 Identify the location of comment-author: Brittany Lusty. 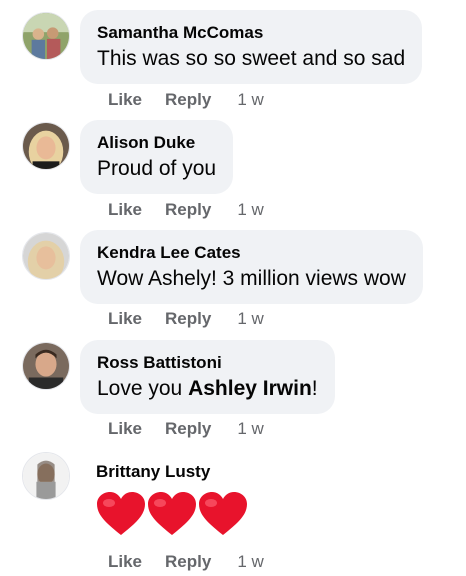
(172, 472).